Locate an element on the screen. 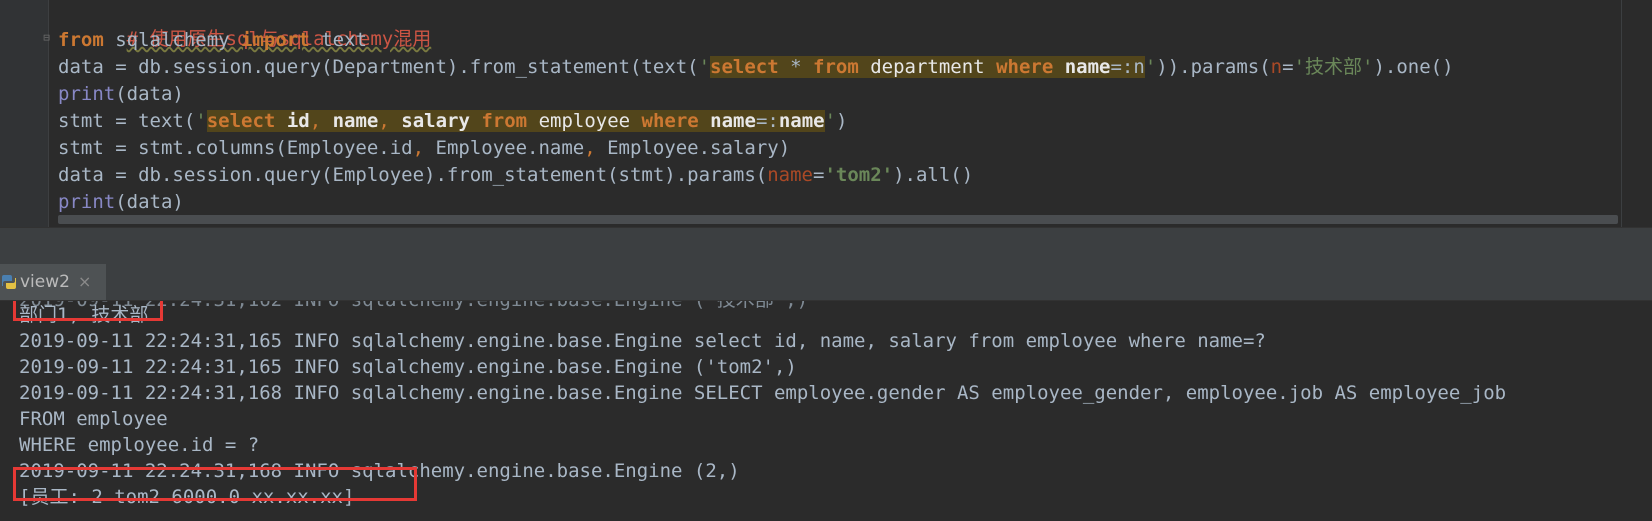 The width and height of the screenshot is (1652, 521). sql-identifier: salary is located at coordinates (435, 121).